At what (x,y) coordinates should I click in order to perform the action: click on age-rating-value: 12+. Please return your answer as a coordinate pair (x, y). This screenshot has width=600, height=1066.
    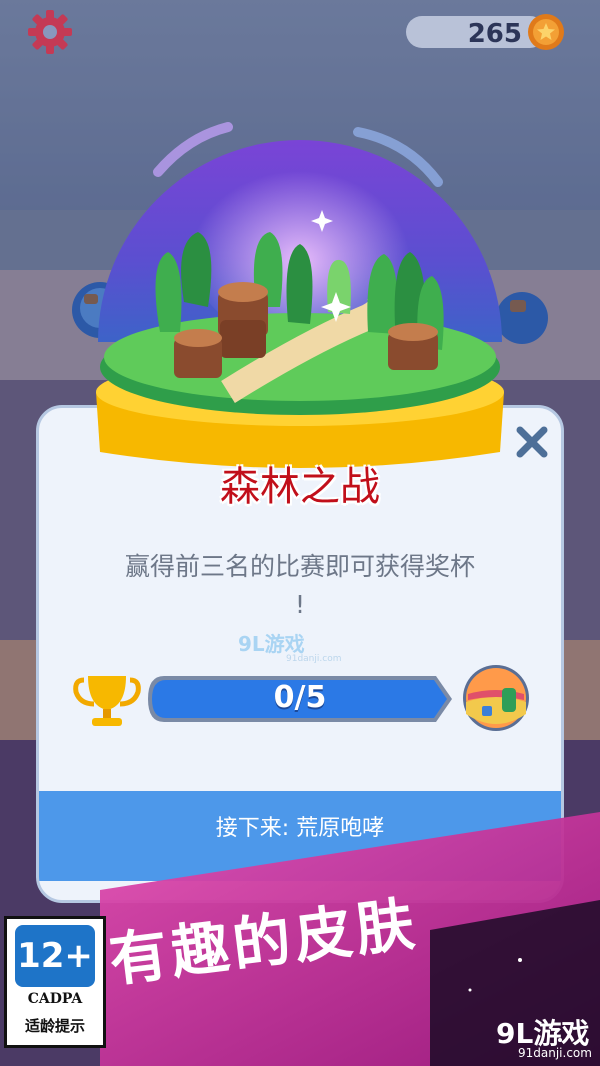
    Looking at the image, I should click on (55, 956).